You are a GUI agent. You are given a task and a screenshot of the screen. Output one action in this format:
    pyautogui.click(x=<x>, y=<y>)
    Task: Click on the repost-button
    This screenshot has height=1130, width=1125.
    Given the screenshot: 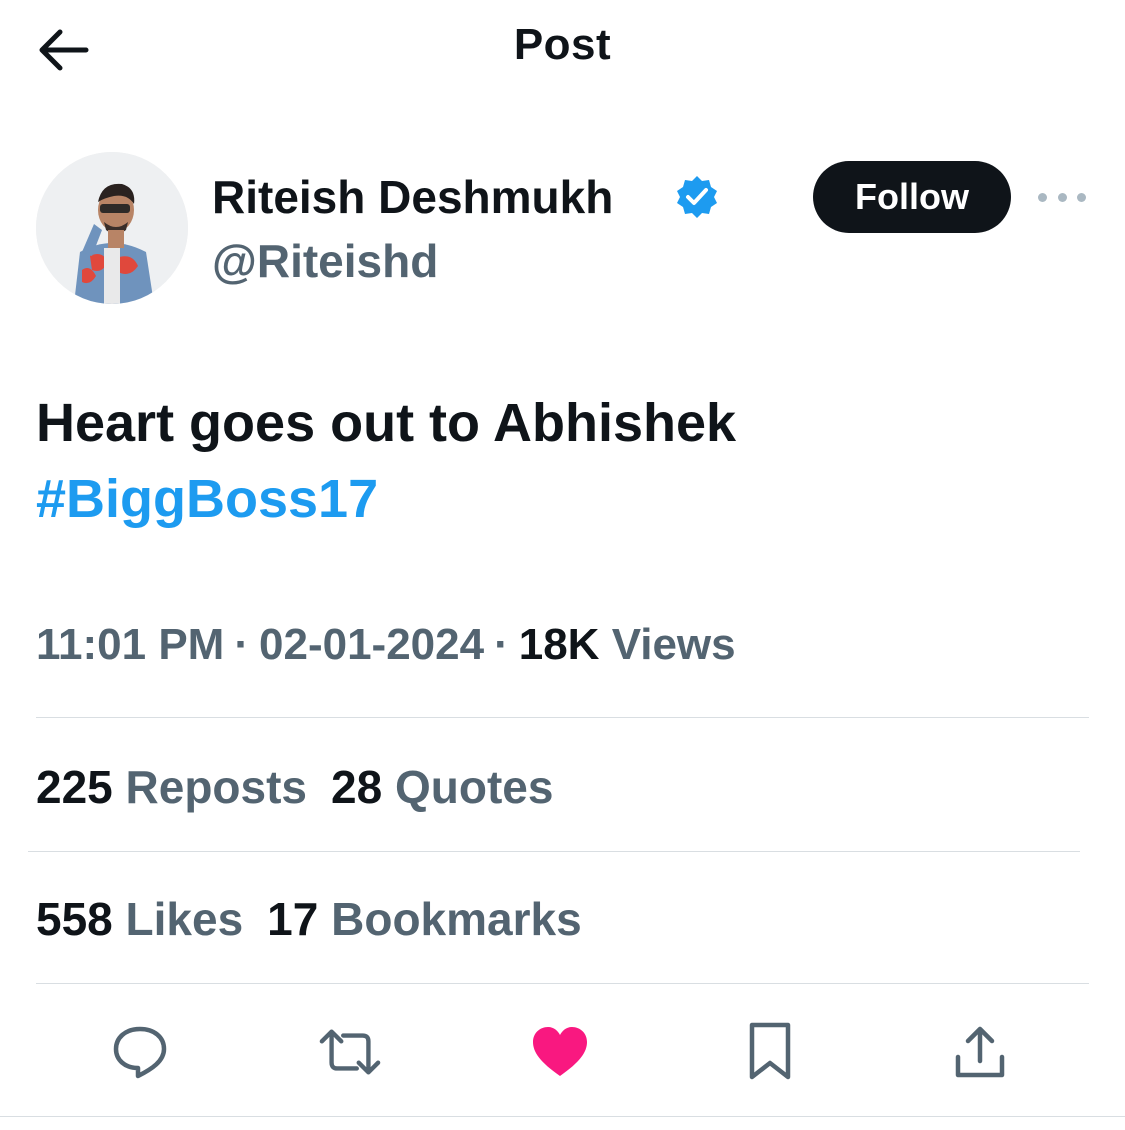 What is the action you would take?
    pyautogui.click(x=350, y=1052)
    